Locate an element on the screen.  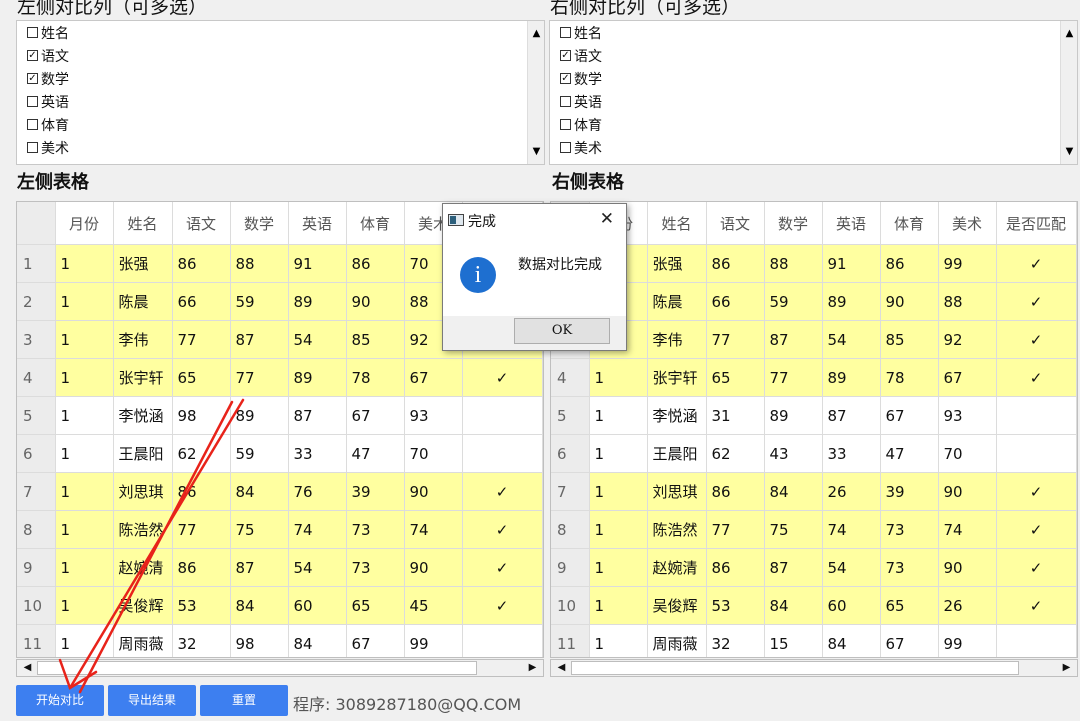
row-number: 9 is located at coordinates (570, 567).